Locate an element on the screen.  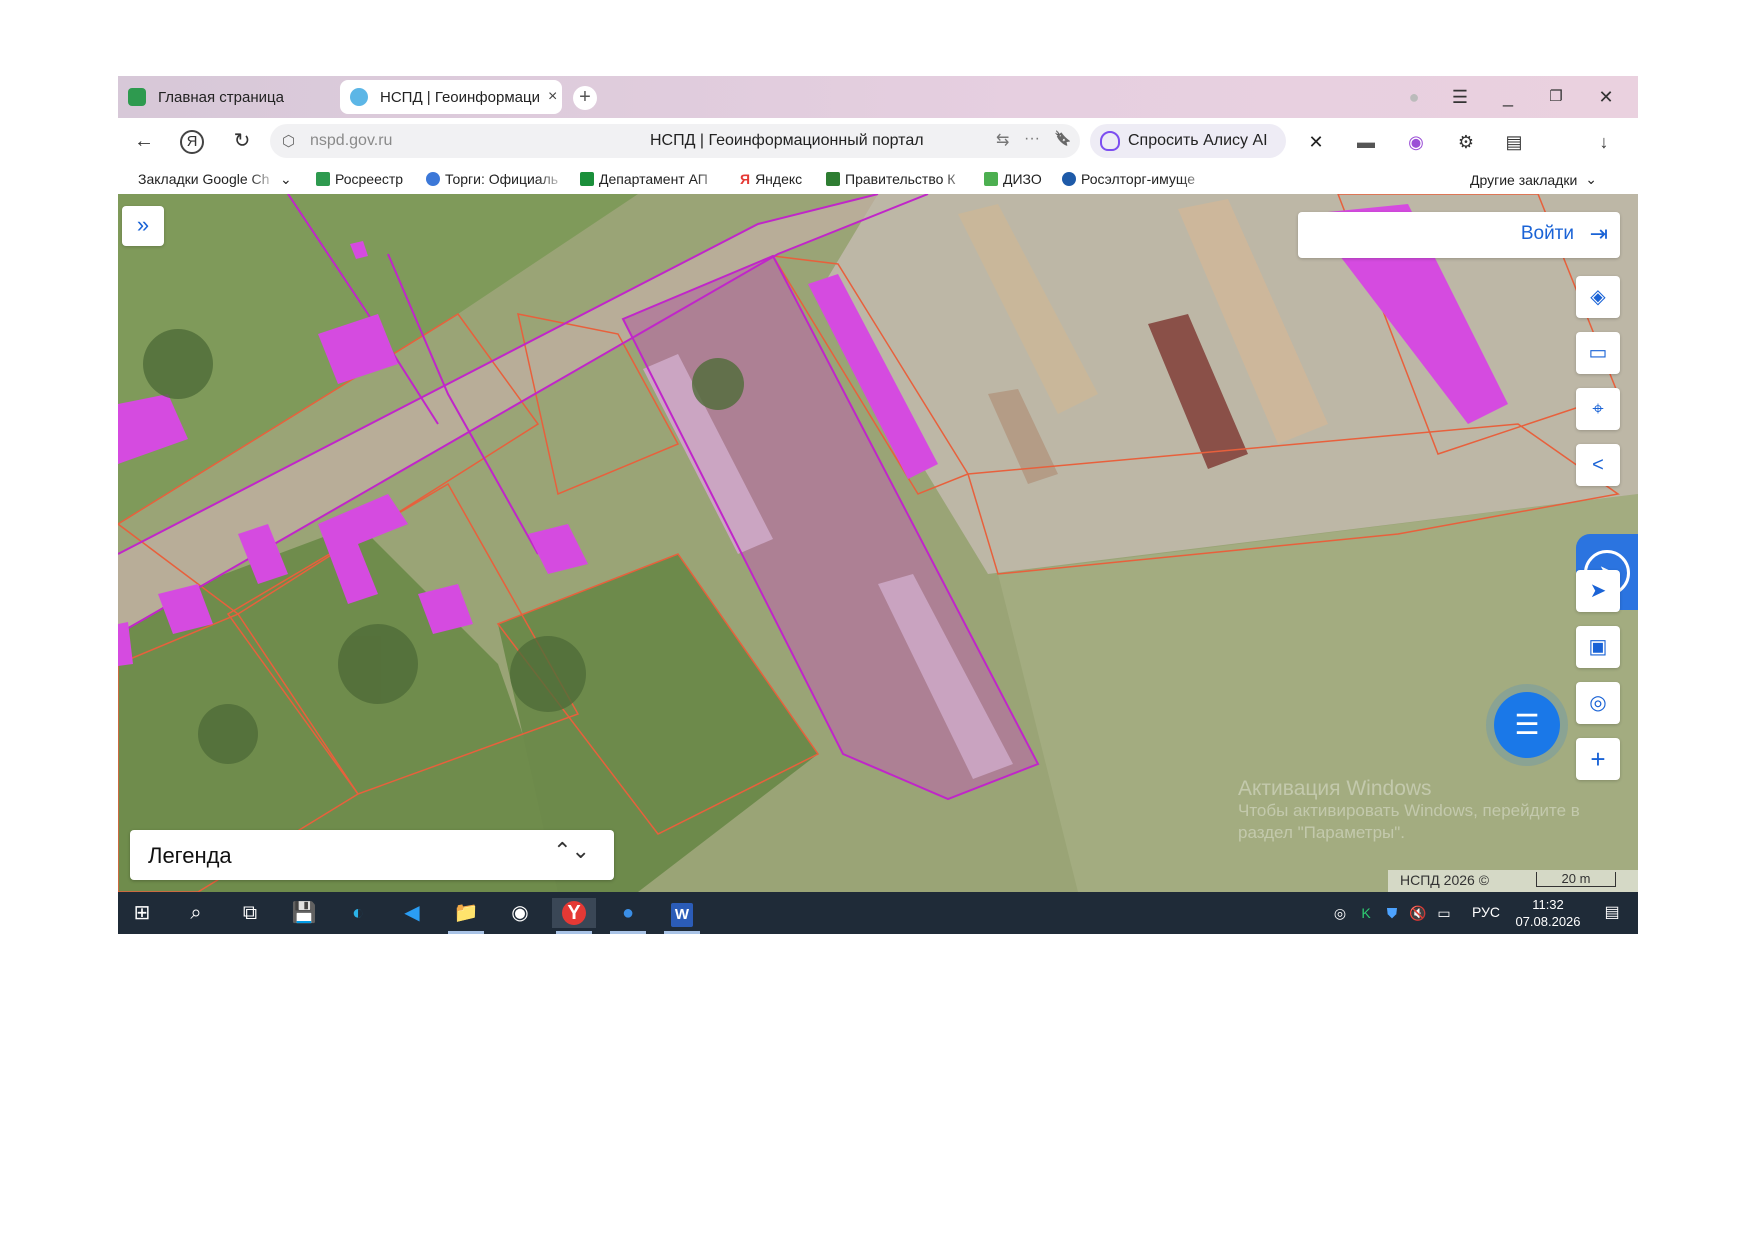
extension-mask-icon: ▬ is located at coordinates (1366, 142).